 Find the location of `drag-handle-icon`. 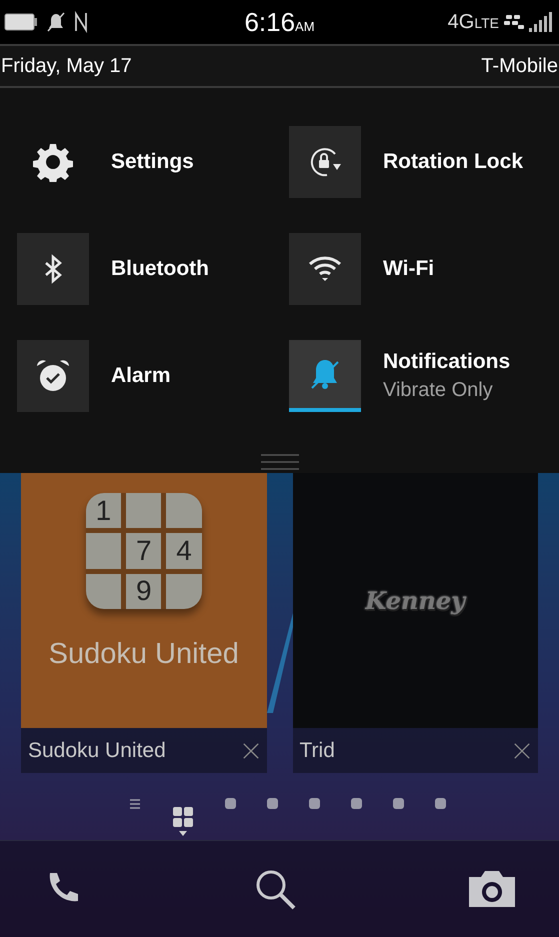

drag-handle-icon is located at coordinates (279, 462).